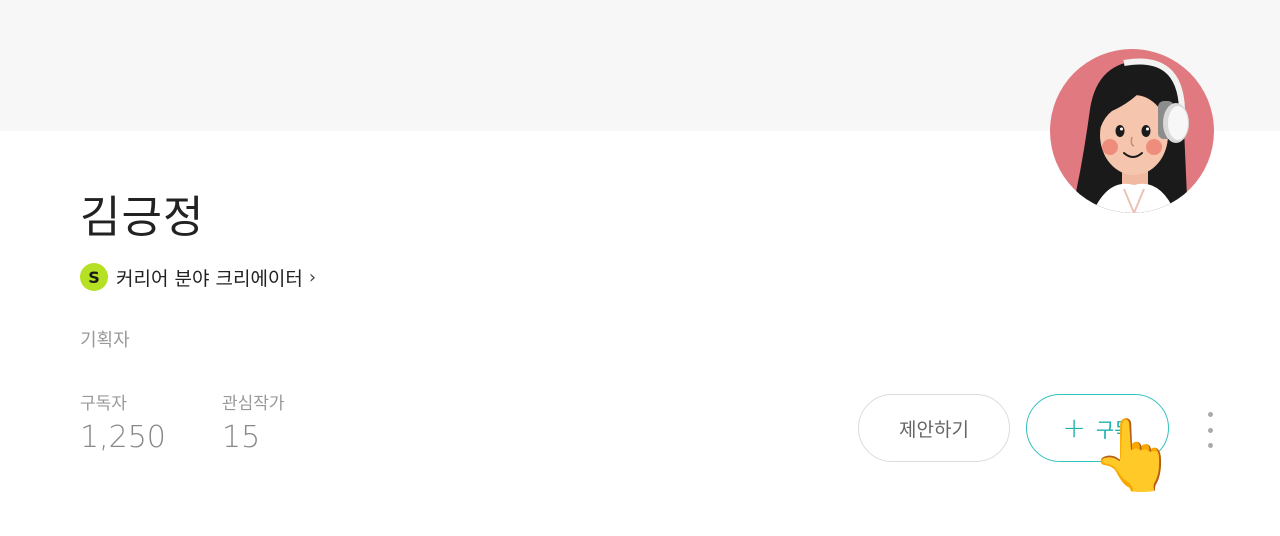  Describe the element at coordinates (105, 340) in the screenshot. I see `profile-job: 기획자` at that location.